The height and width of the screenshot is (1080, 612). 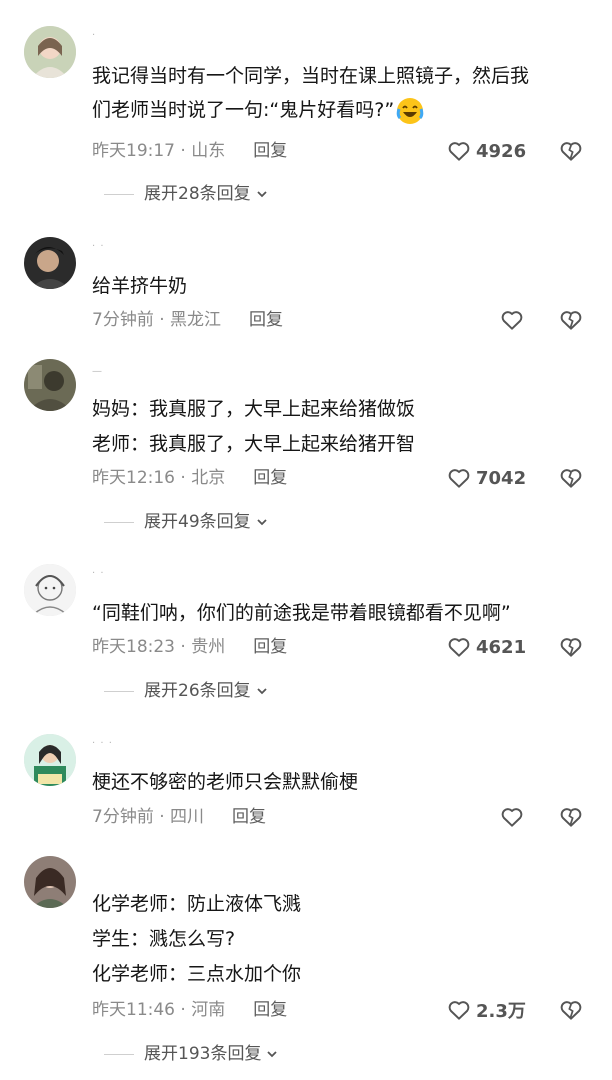 I want to click on comment-location: 黑龙江, so click(x=196, y=320).